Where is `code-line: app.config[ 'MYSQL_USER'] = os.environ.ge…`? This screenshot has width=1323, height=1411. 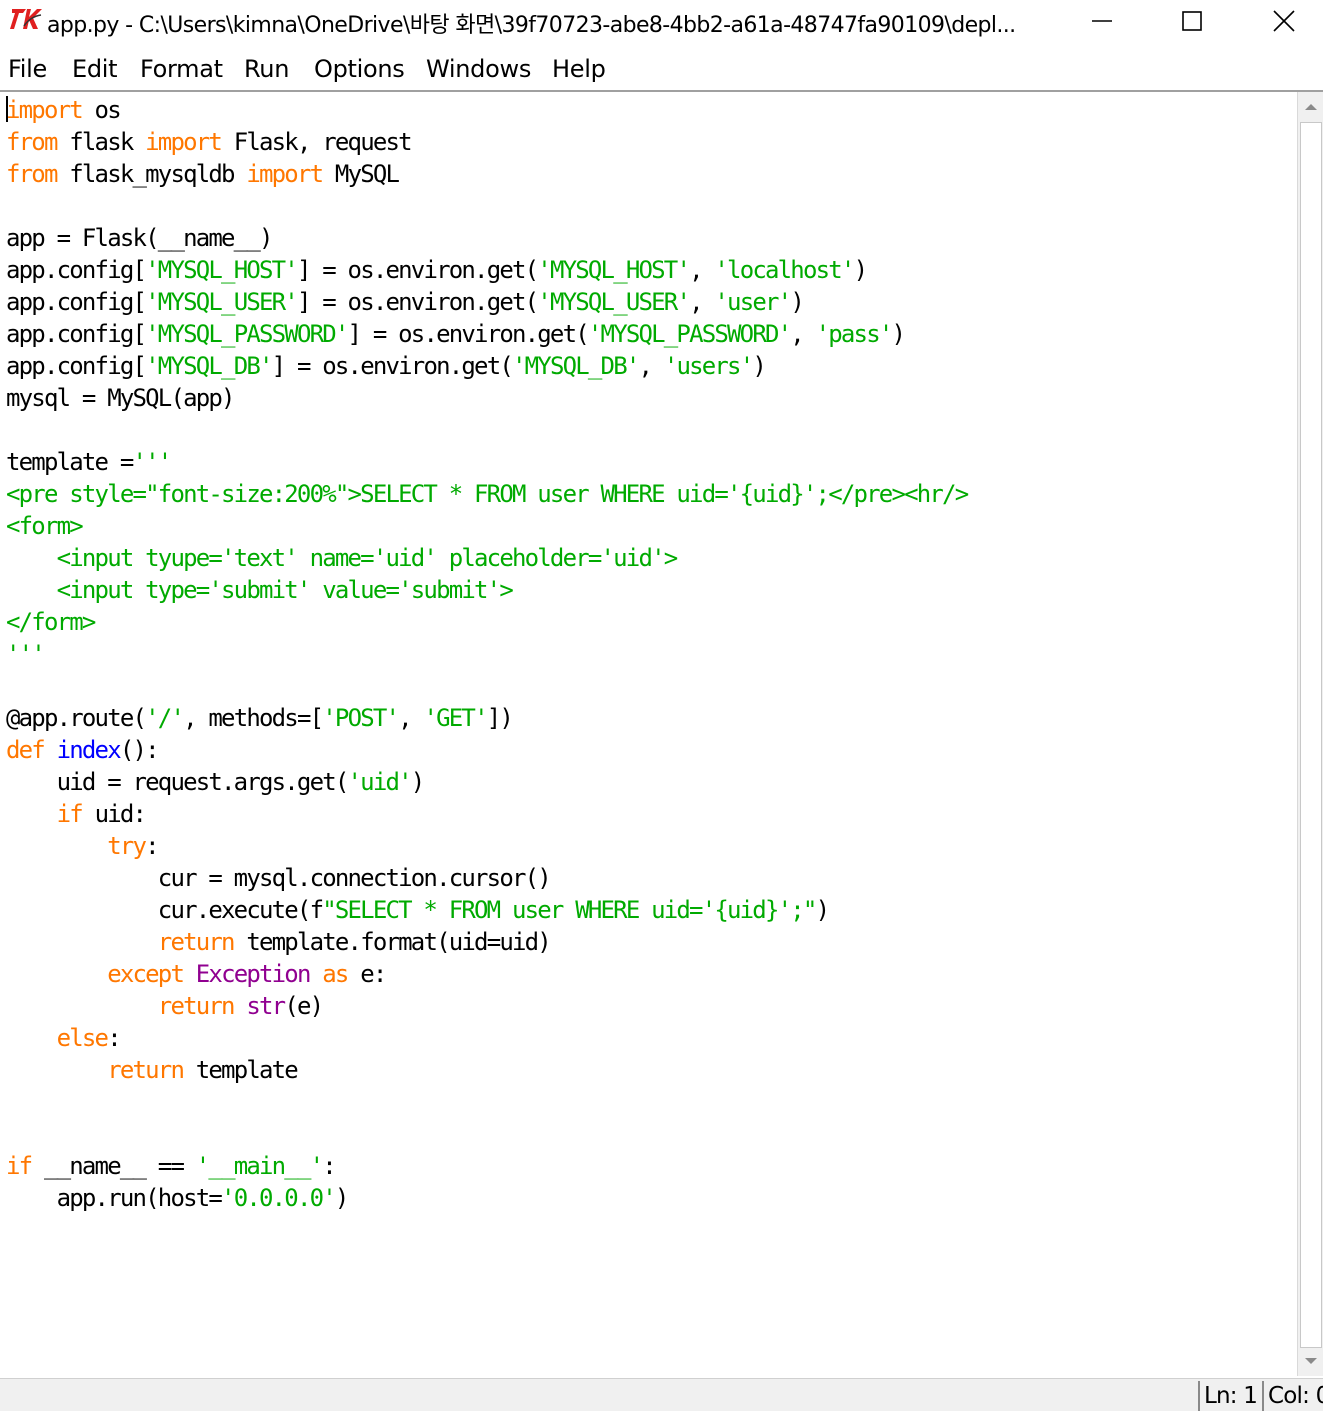
code-line: app.config[ 'MYSQL_USER'] = os.environ.ge… is located at coordinates (650, 302).